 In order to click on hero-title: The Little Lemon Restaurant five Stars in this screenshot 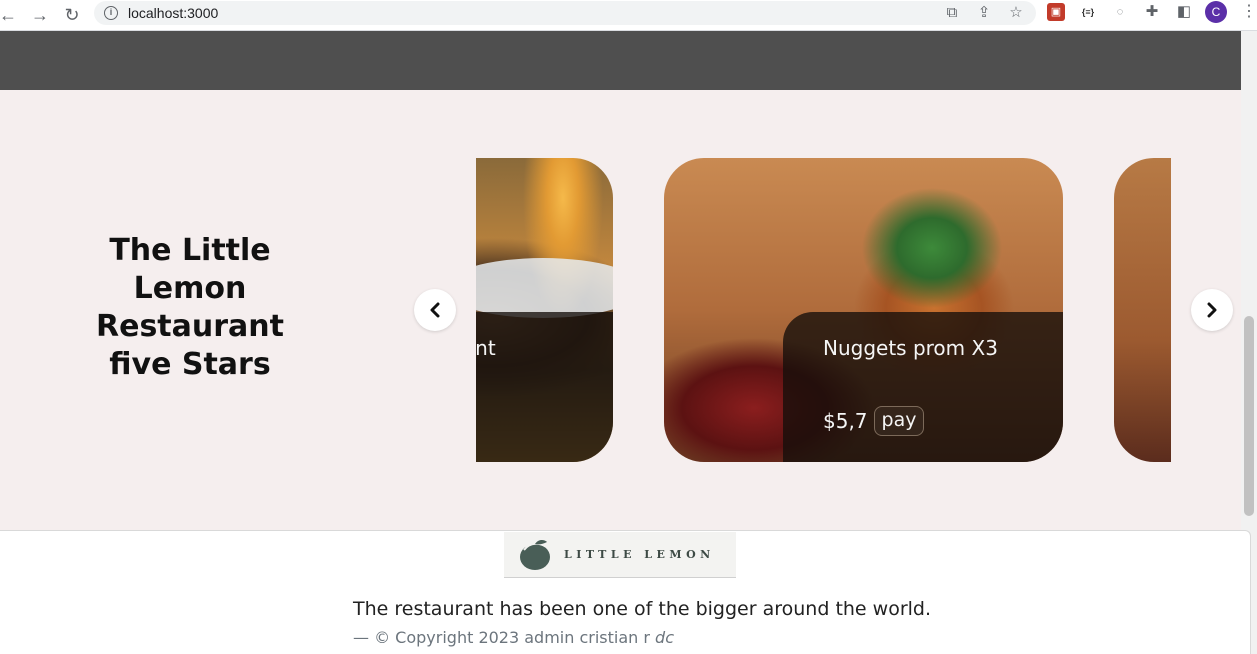, I will do `click(190, 307)`.